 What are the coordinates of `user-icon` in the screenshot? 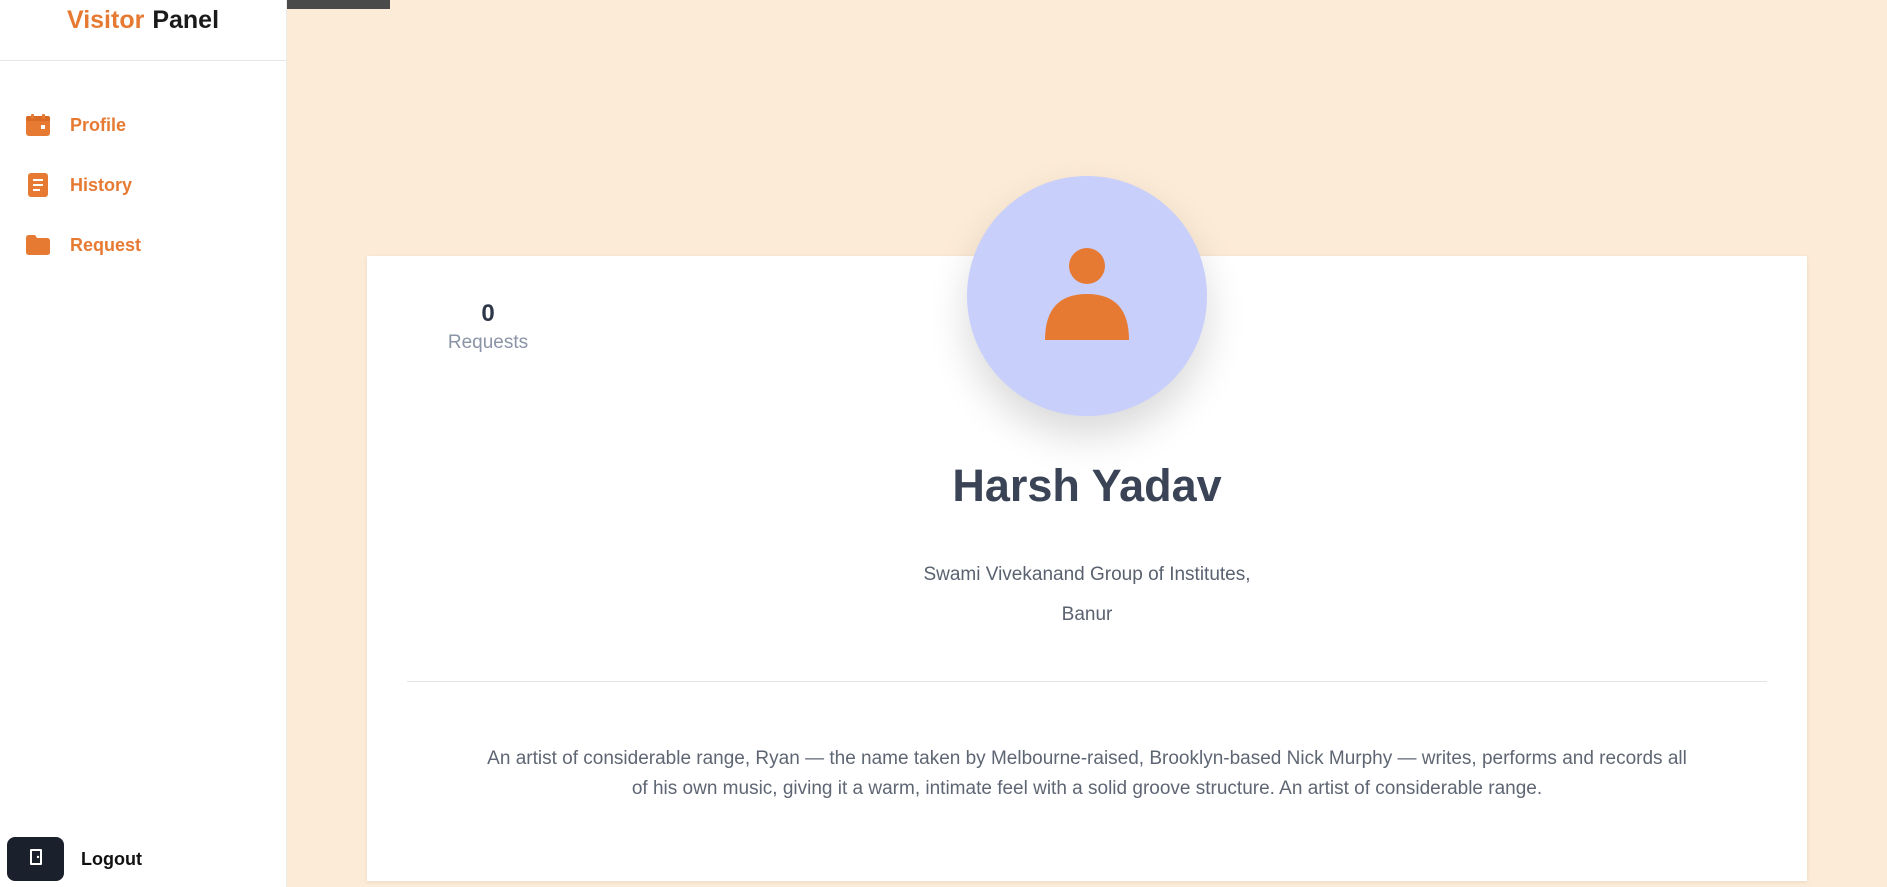 It's located at (1087, 296).